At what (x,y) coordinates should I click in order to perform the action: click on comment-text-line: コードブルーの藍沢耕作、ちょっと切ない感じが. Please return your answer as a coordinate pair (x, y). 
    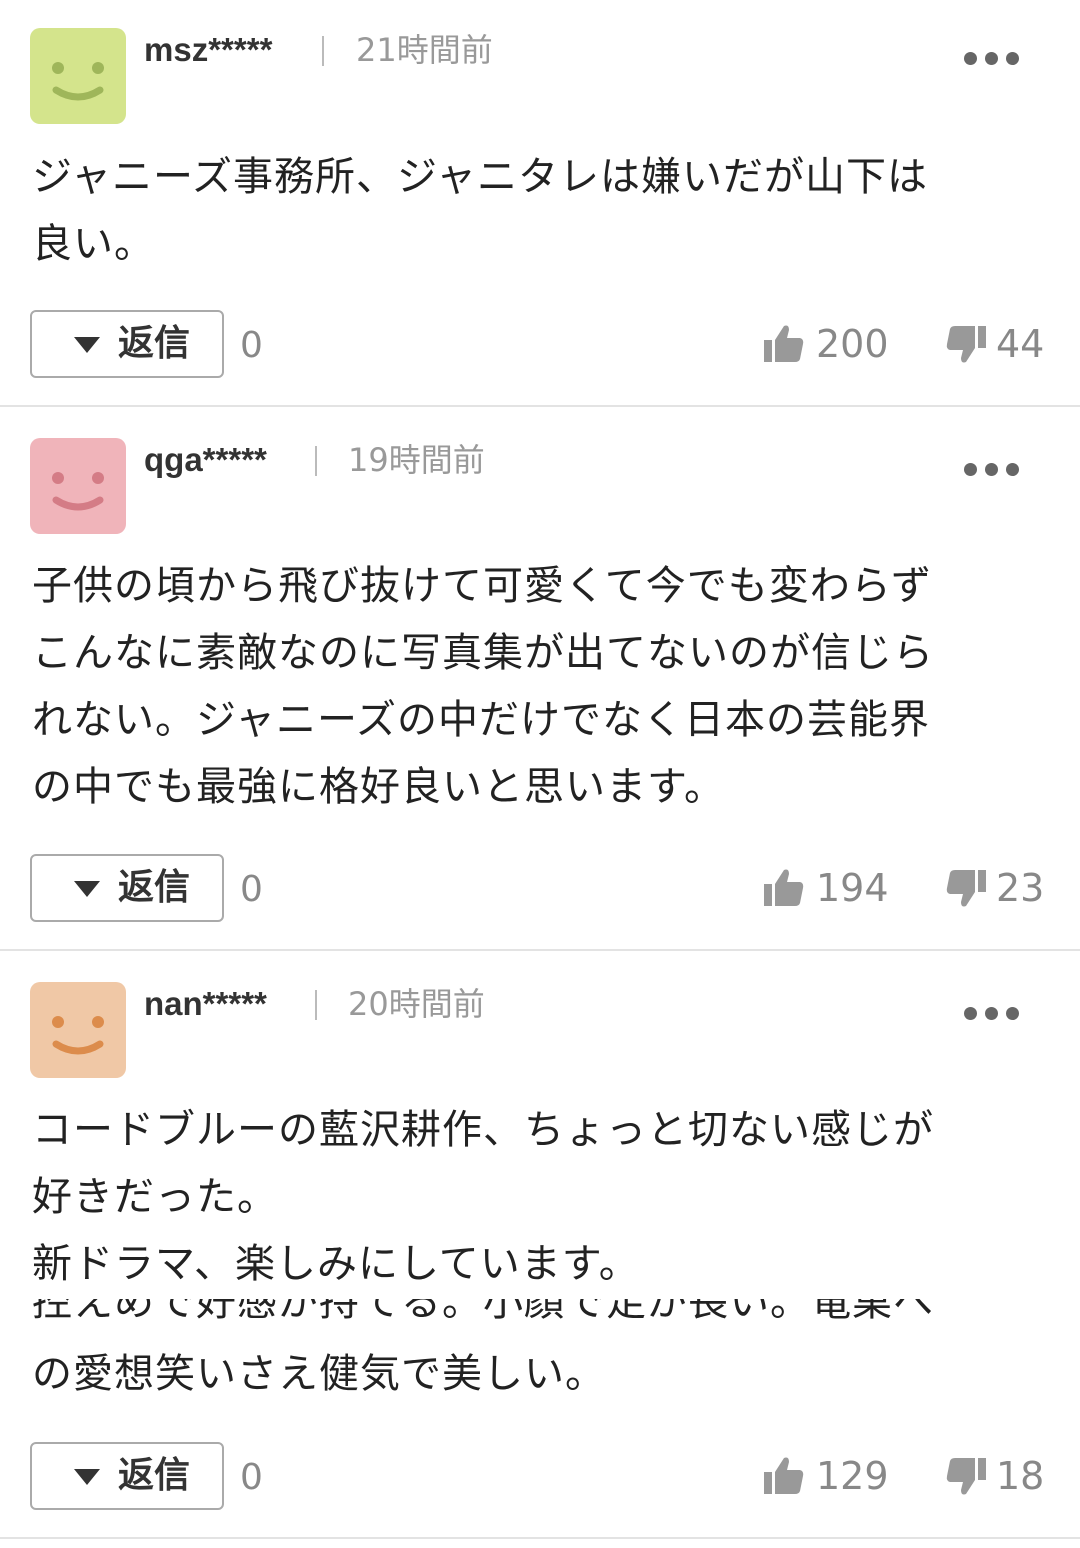
    Looking at the image, I should click on (483, 1130).